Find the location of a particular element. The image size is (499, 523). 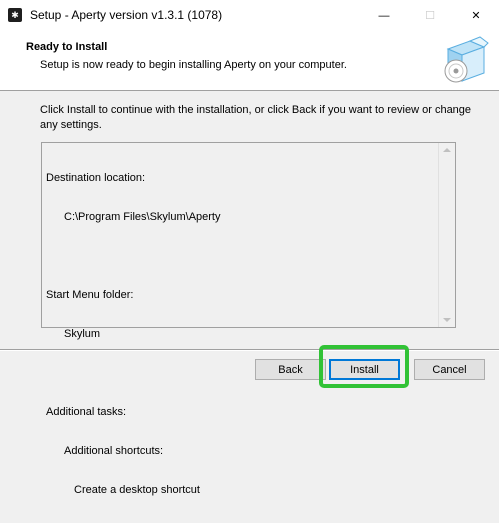

scroll-down-icon is located at coordinates (447, 320).